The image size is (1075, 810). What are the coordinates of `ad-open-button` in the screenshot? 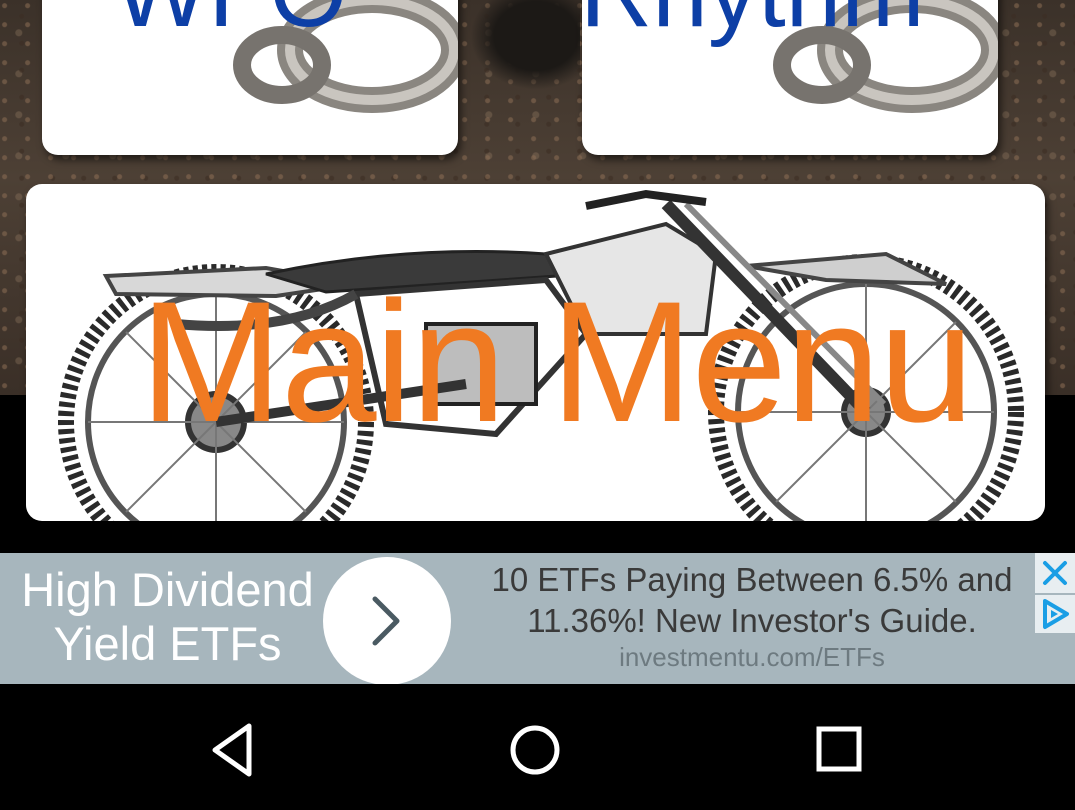 It's located at (387, 621).